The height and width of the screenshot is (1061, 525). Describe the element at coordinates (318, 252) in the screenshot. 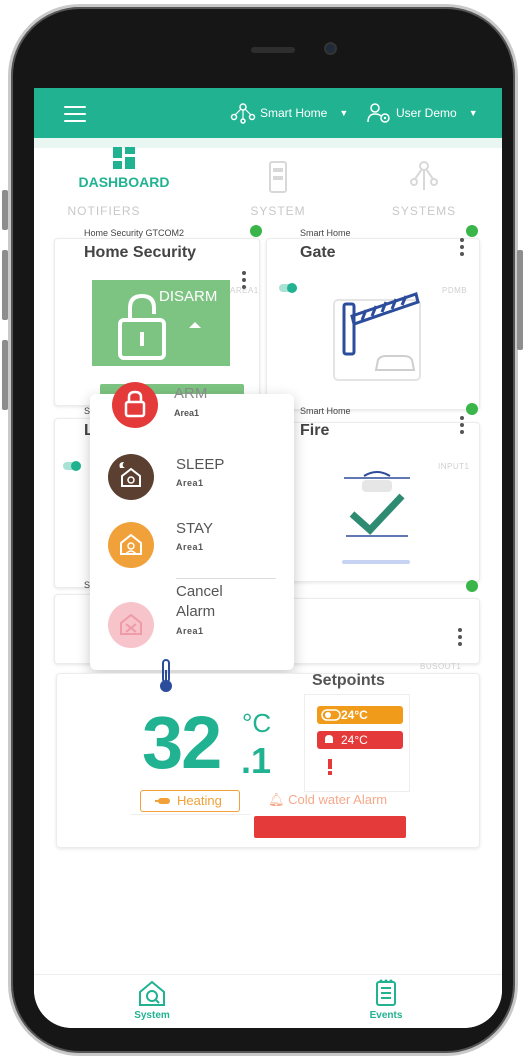

I see `card-title: Gate` at that location.